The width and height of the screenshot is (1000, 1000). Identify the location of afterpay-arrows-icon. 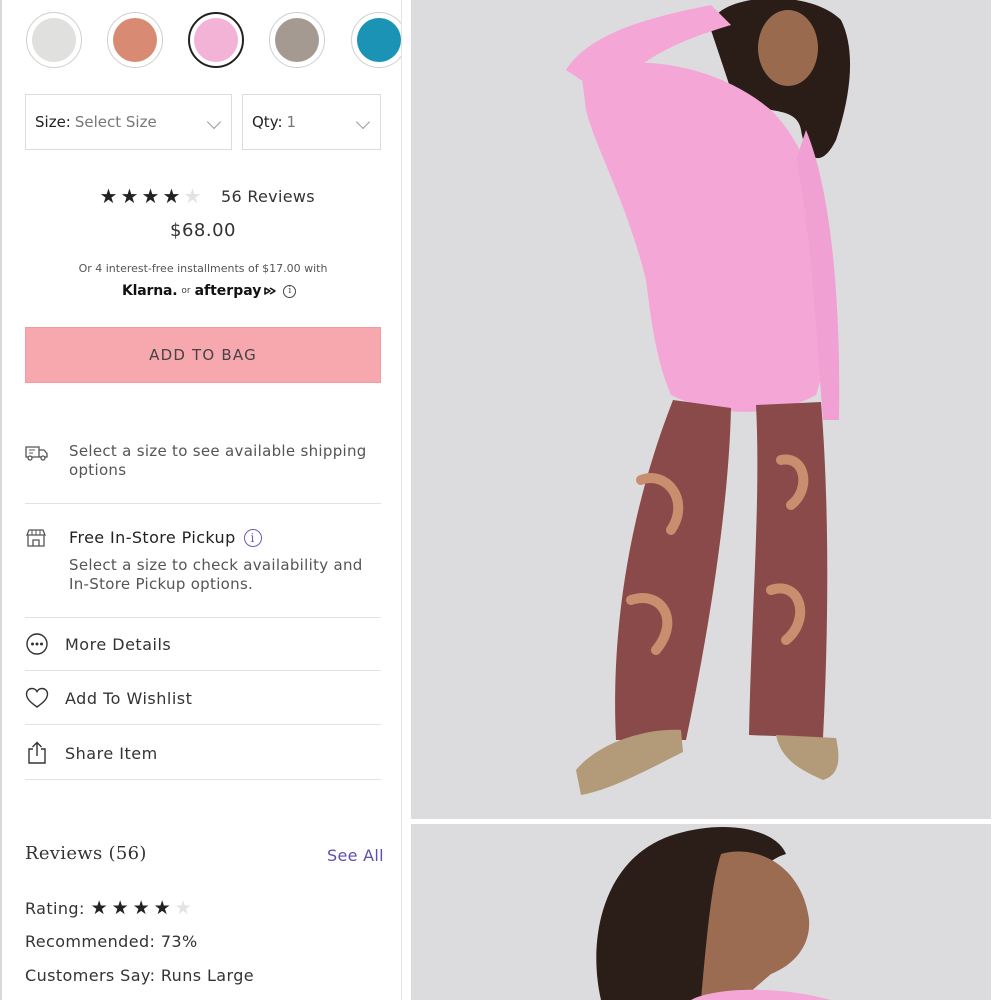
(270, 291).